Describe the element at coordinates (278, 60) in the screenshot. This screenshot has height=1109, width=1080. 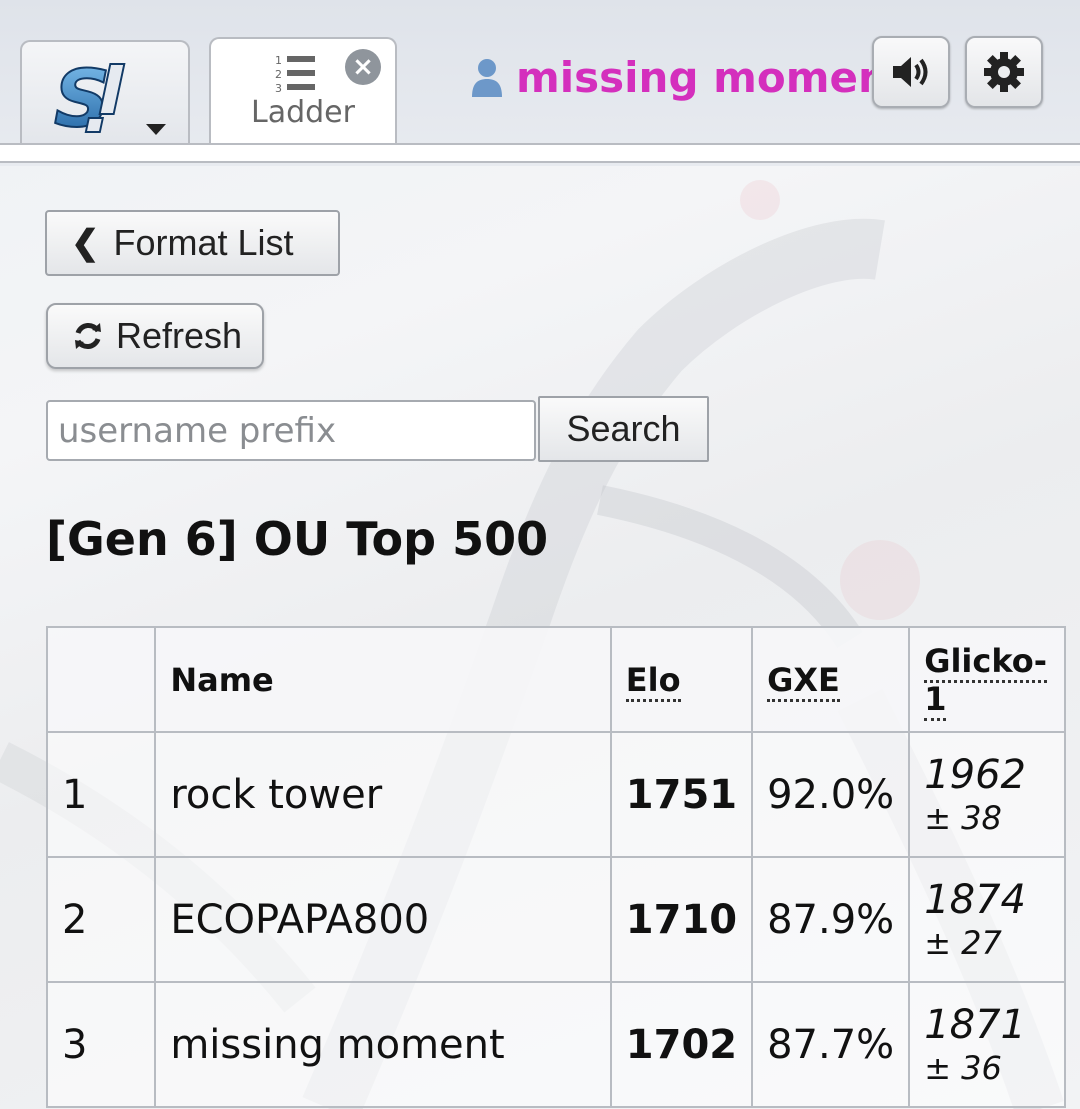
I see `svg-text: 1` at that location.